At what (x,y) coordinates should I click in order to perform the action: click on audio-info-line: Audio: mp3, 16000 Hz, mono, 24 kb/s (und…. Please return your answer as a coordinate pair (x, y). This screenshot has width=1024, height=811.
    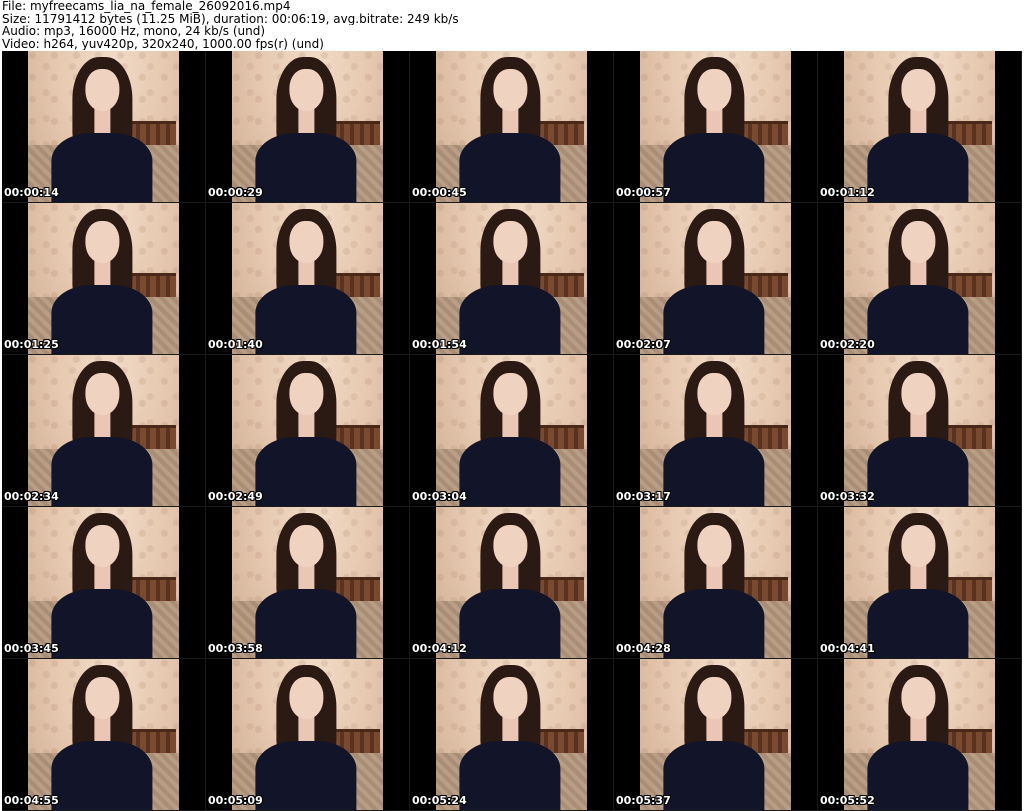
    Looking at the image, I should click on (134, 31).